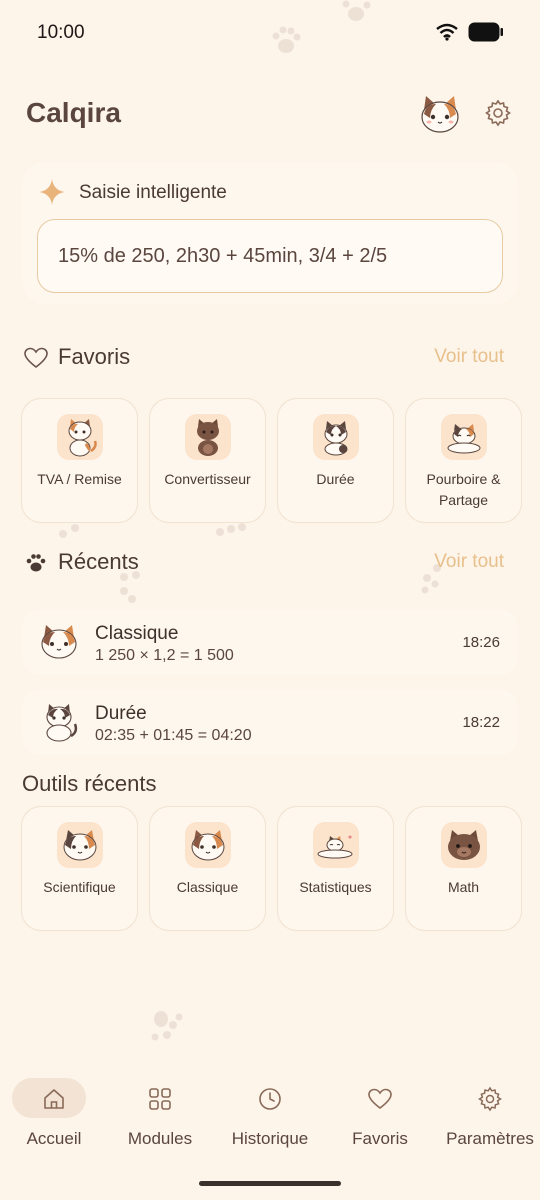 The height and width of the screenshot is (1200, 540). I want to click on tool-label: Scientifique, so click(79, 887).